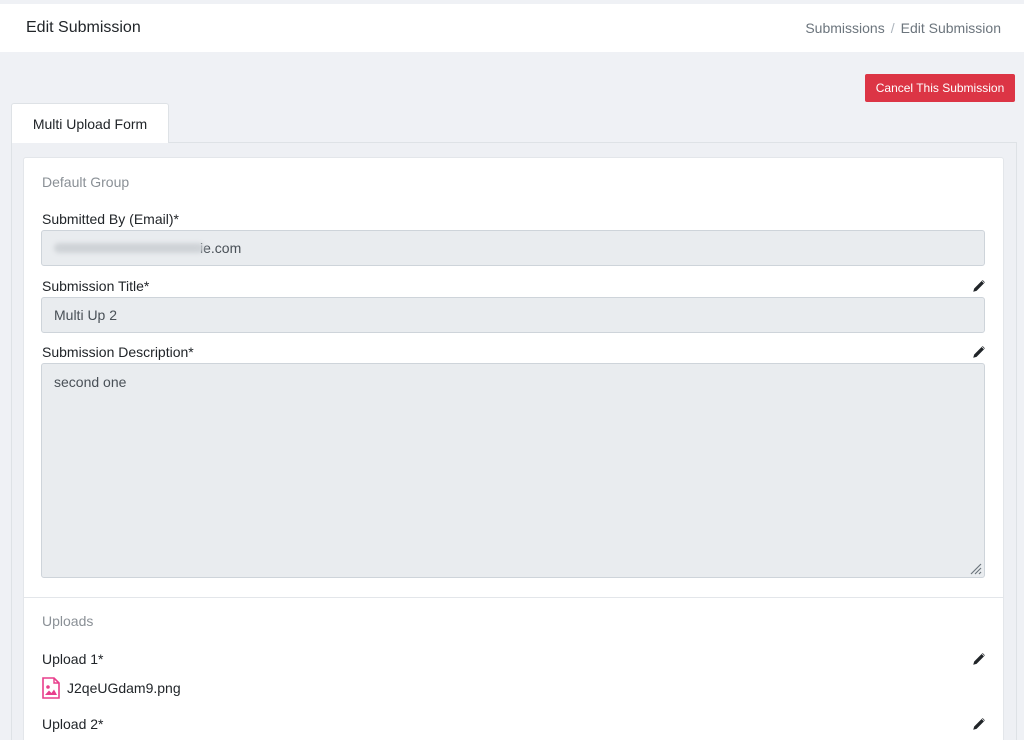 This screenshot has width=1024, height=740. What do you see at coordinates (110, 219) in the screenshot?
I see `email-label: Submitted By (Email)*` at bounding box center [110, 219].